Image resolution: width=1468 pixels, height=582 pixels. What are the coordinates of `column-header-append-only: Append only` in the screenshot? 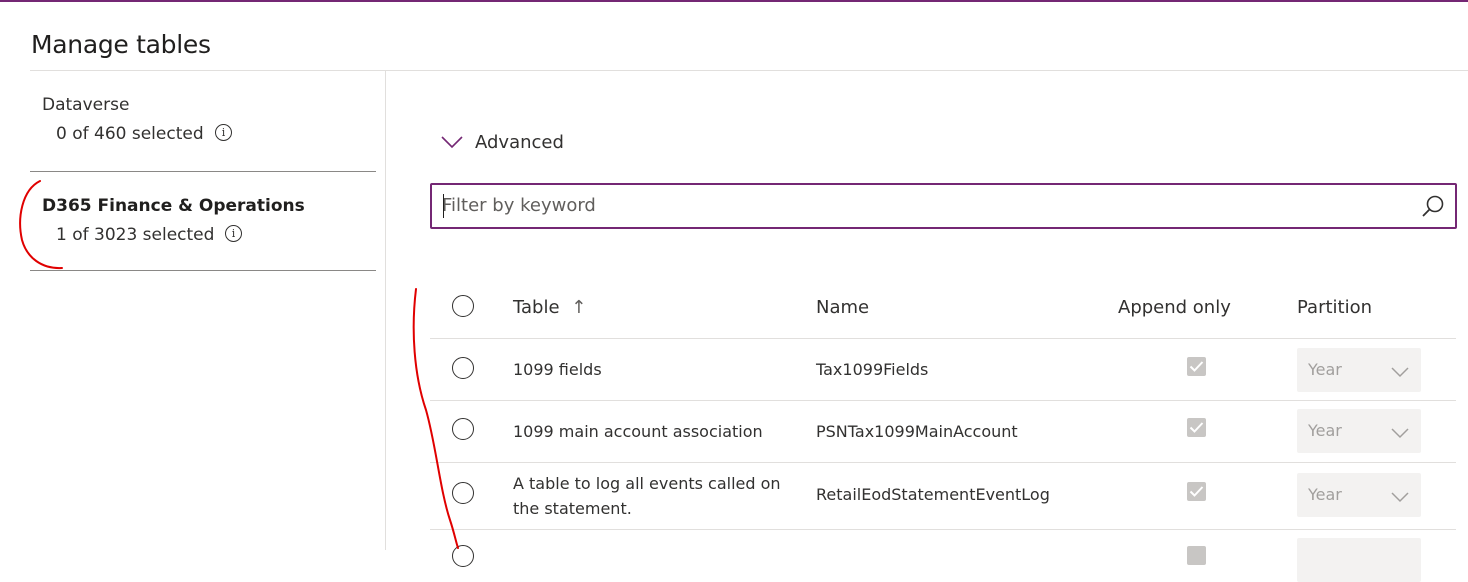 It's located at (1174, 307).